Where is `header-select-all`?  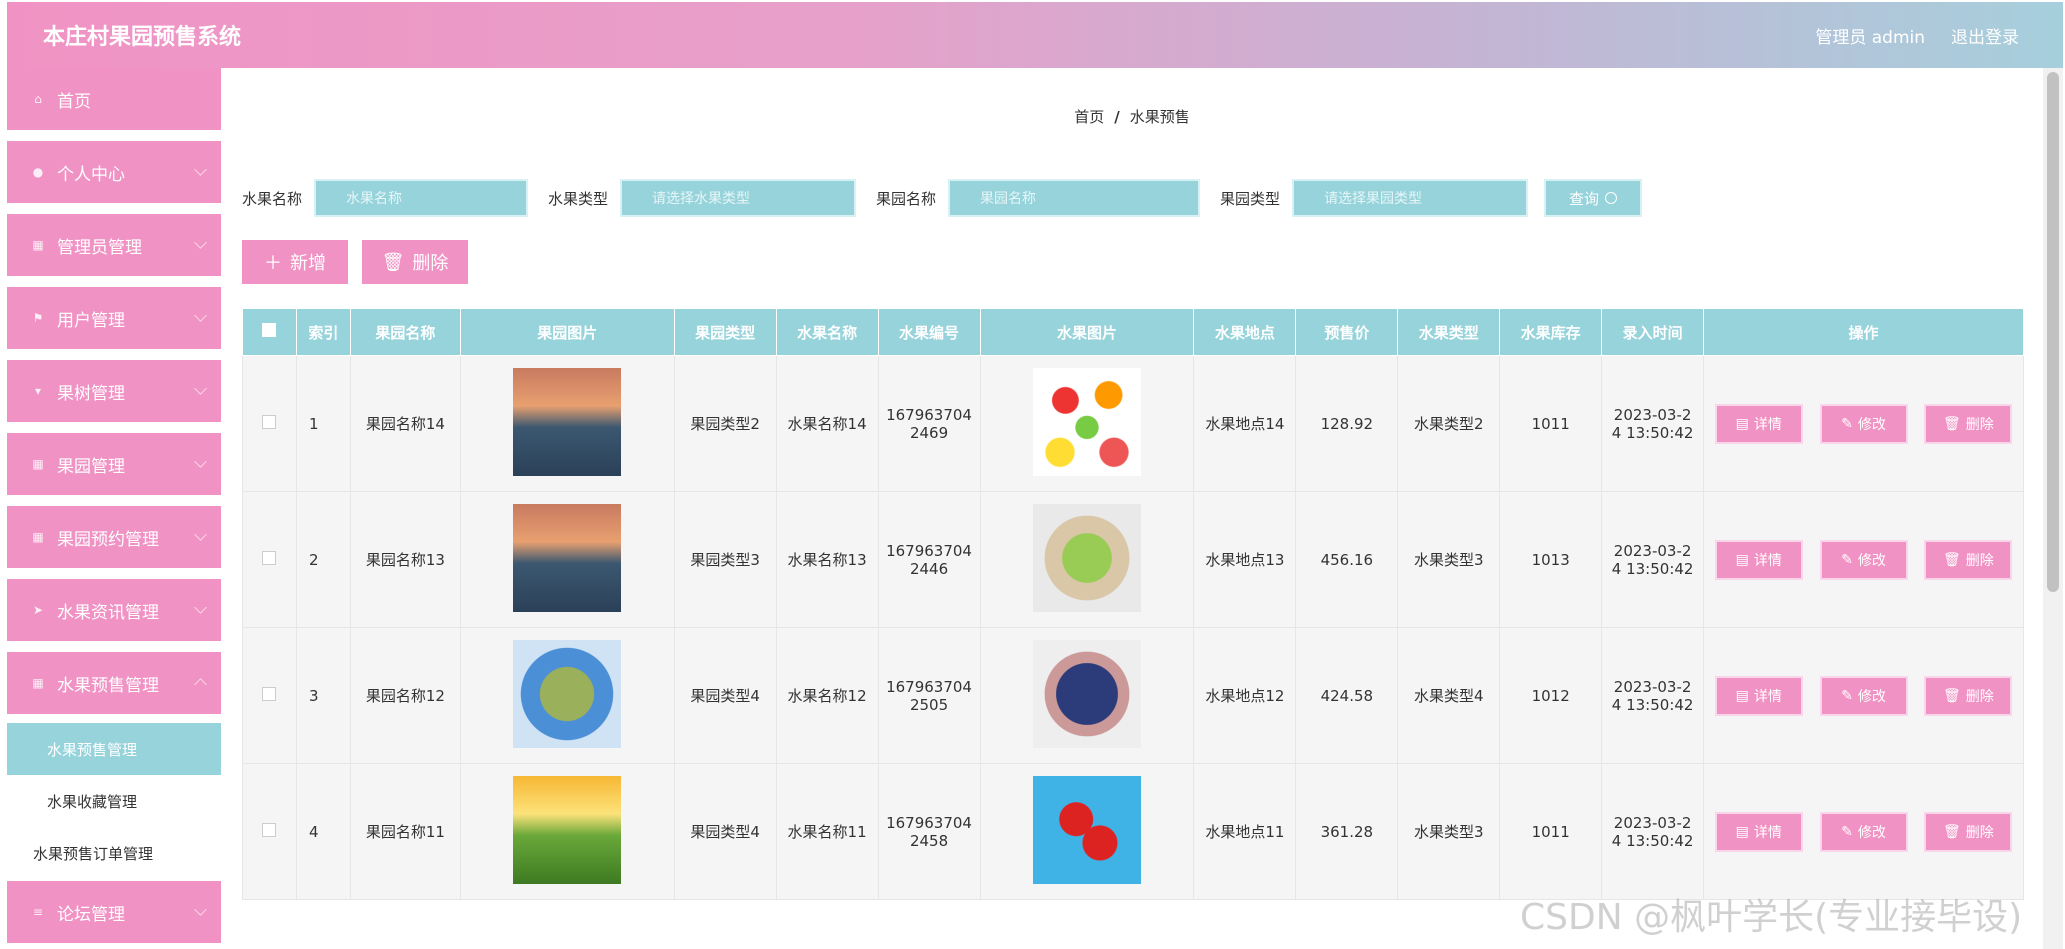 header-select-all is located at coordinates (269, 332).